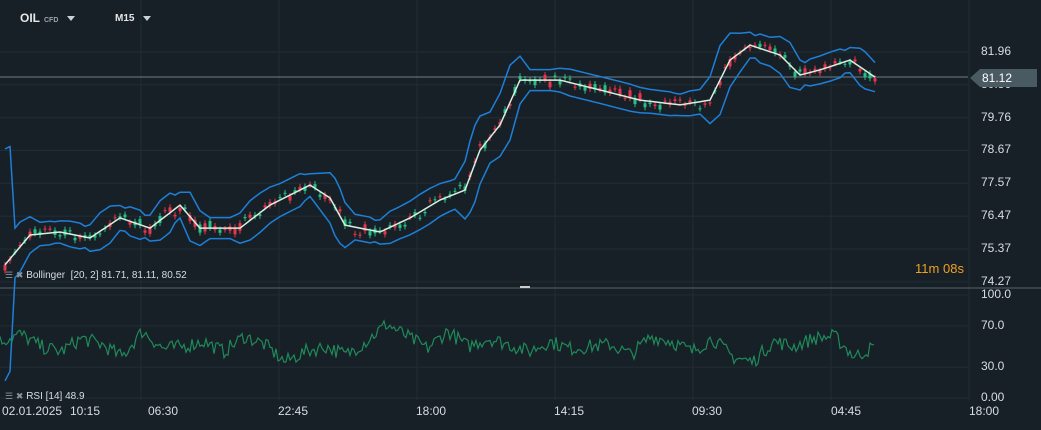  Describe the element at coordinates (71, 19) in the screenshot. I see `chevron-down-icon` at that location.